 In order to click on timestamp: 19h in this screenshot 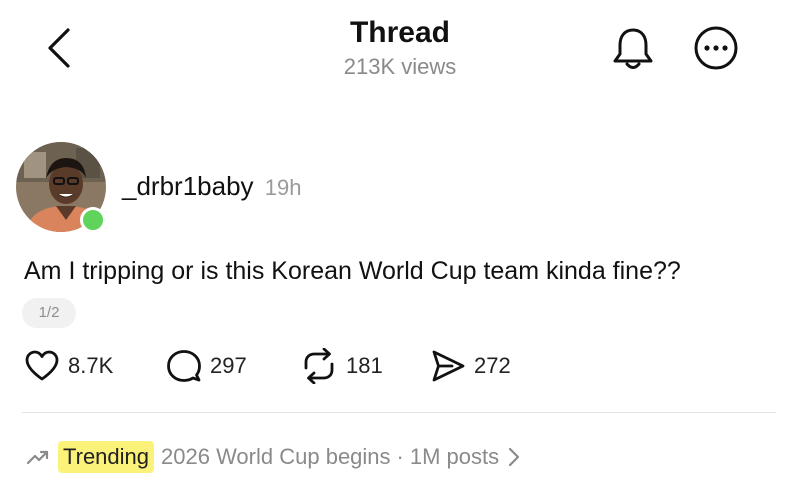, I will do `click(283, 187)`.